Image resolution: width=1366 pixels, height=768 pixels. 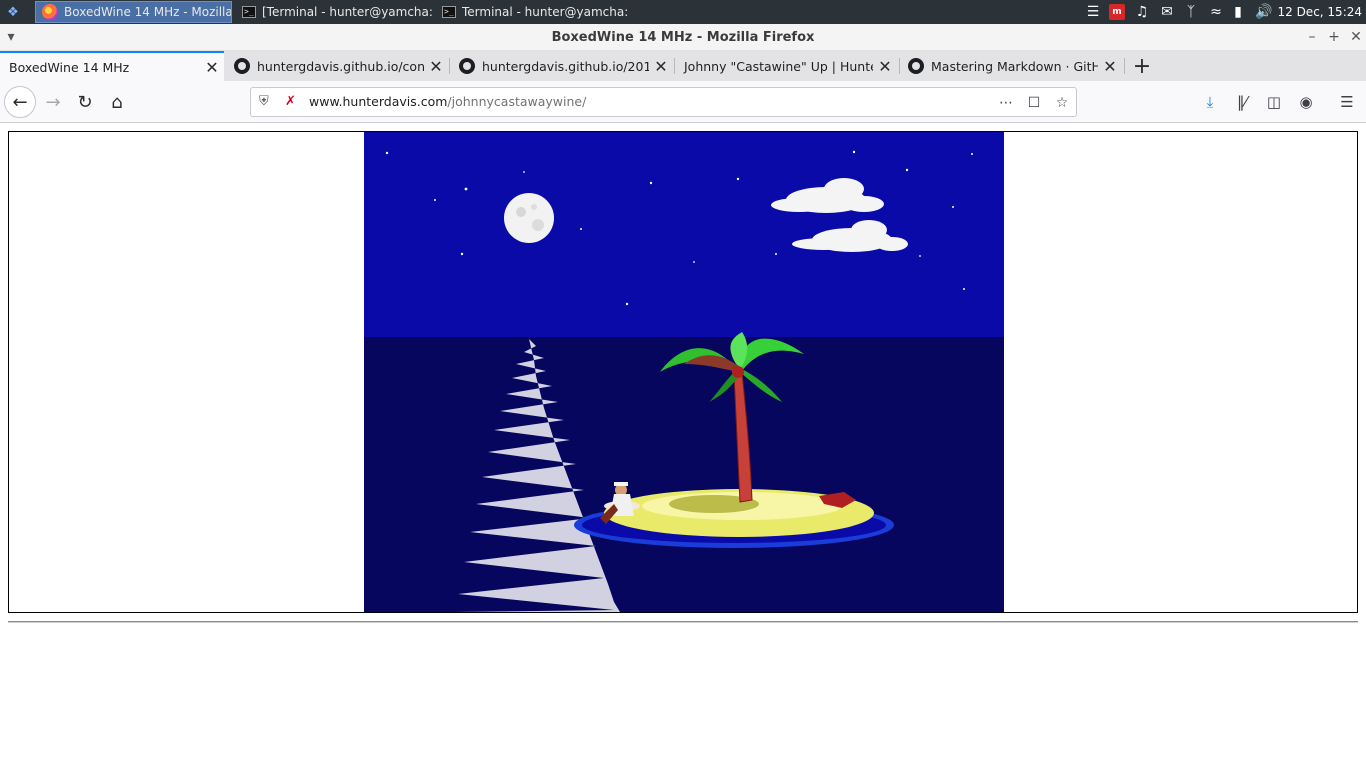 I want to click on url-text: www.hunterdavis.com/johnnycastawaywine/, so click(x=447, y=102).